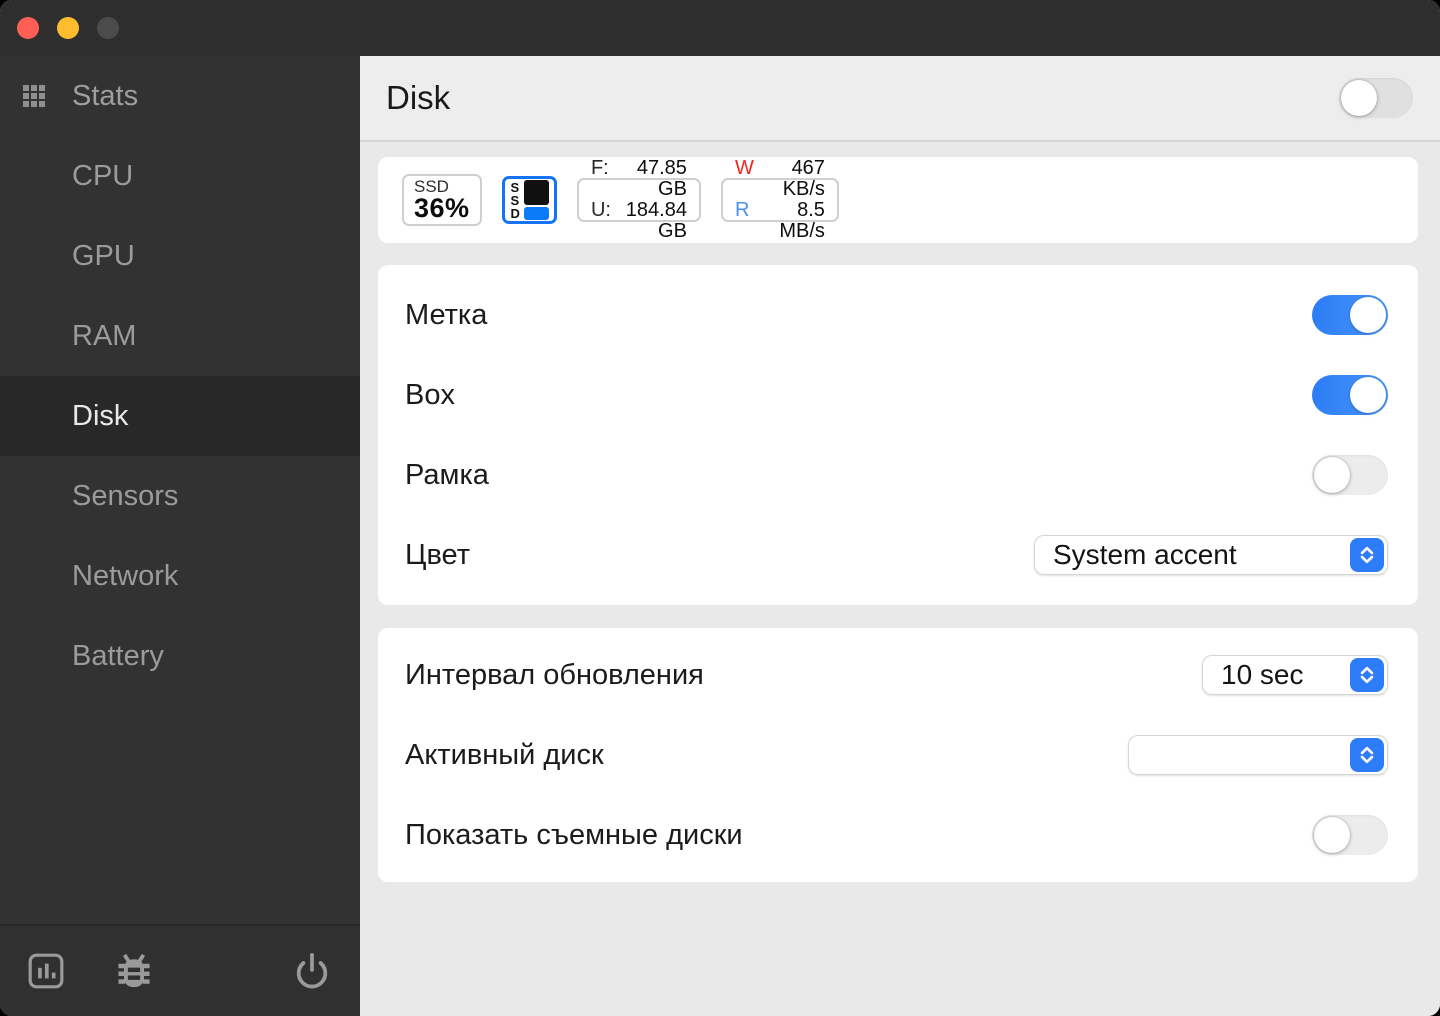  Describe the element at coordinates (180, 176) in the screenshot. I see `sidebar-item-cpu: CPU` at that location.